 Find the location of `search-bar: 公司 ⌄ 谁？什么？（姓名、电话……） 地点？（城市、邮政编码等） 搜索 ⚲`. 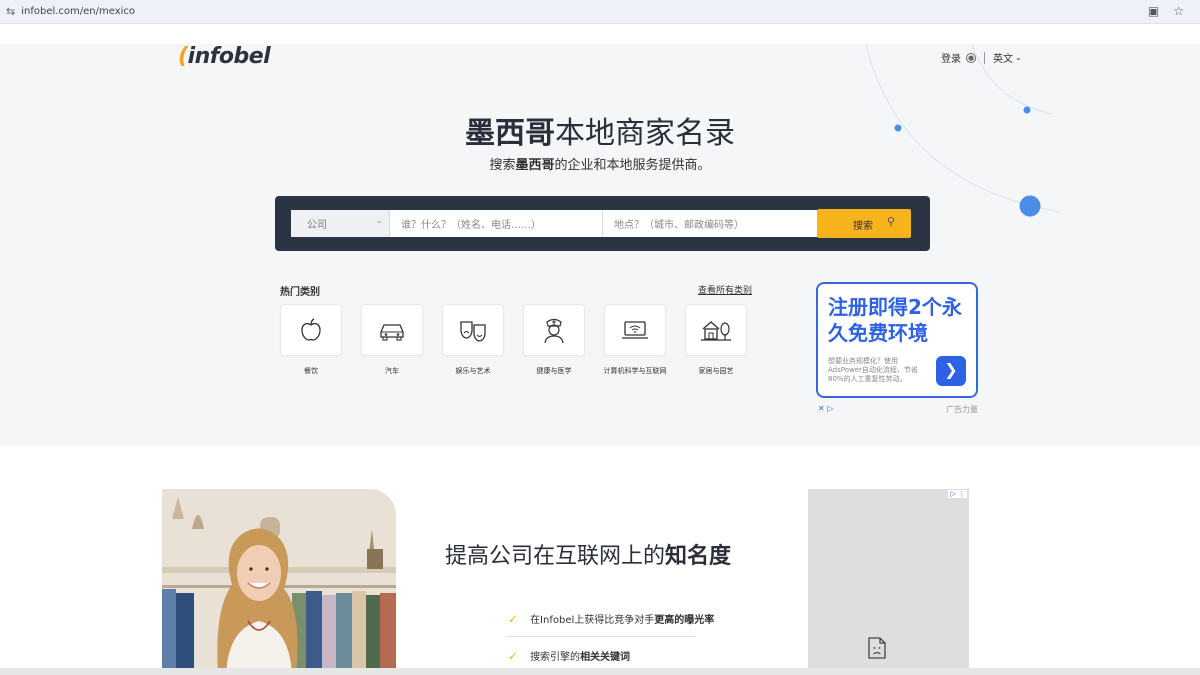

search-bar: 公司 ⌄ 谁？什么？（姓名、电话……） 地点？（城市、邮政编码等） 搜索 ⚲ is located at coordinates (602, 223).